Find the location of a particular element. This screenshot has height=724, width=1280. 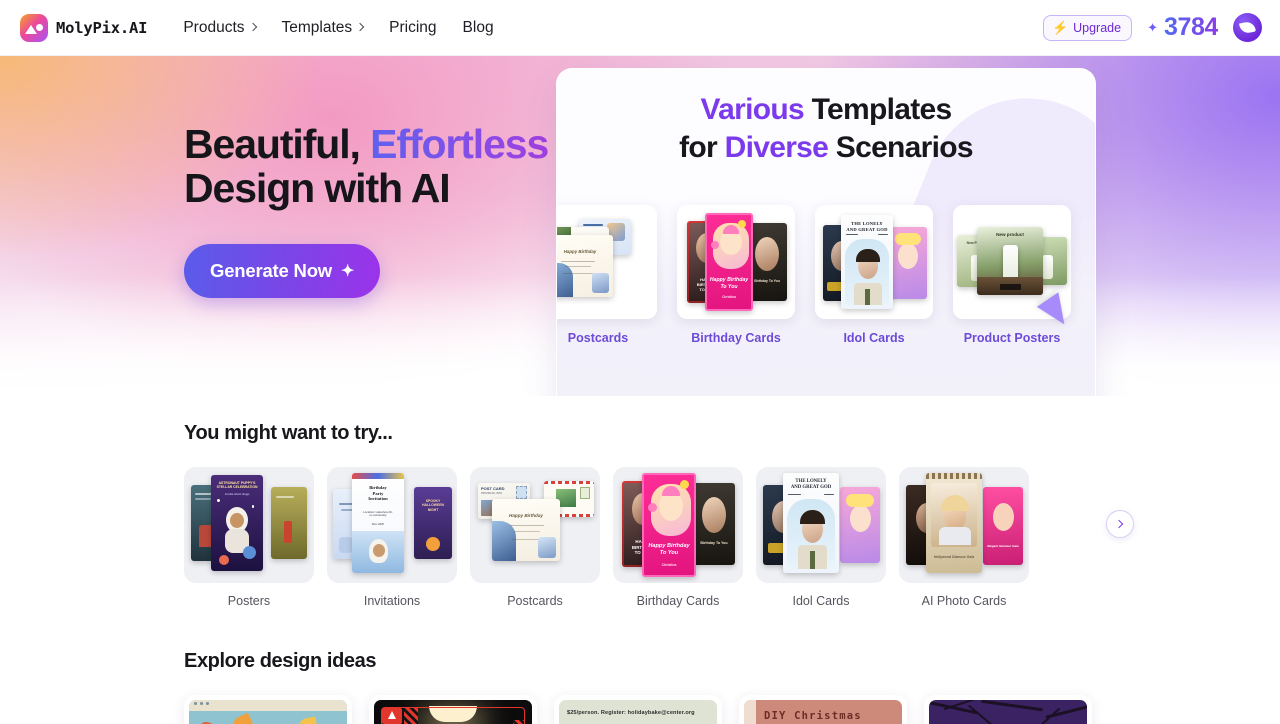

image-gallery-icon is located at coordinates (34, 27).